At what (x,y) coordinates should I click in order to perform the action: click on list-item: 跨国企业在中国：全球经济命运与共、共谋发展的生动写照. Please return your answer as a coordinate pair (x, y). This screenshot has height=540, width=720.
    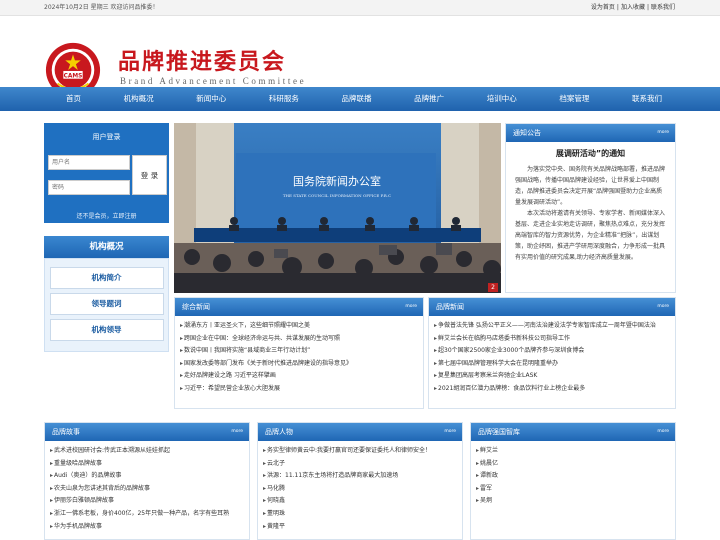
    Looking at the image, I should click on (299, 339).